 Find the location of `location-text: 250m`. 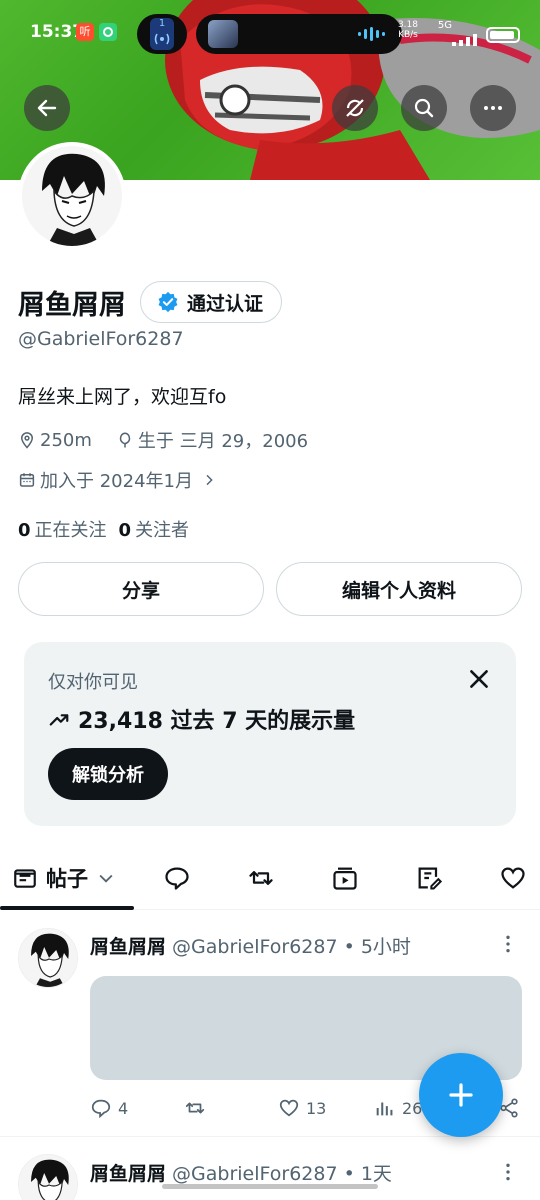

location-text: 250m is located at coordinates (66, 440).